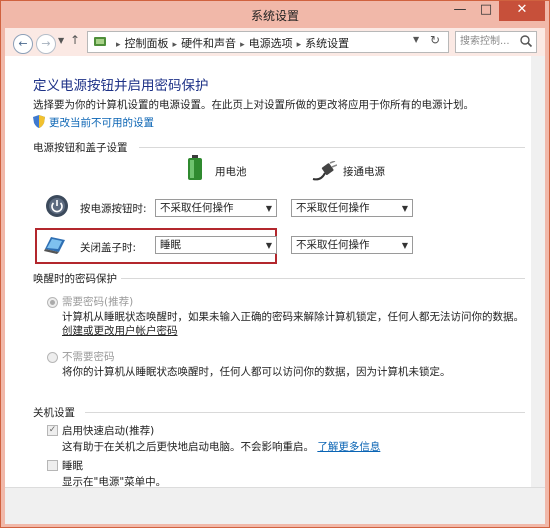 The width and height of the screenshot is (550, 528). I want to click on address-bar: ← → ▼ ↑ ▸ 控制面板 ▸ 硬件和声音 ▸ 电源选项 ▸ 系统设置 ▼ ↻, so click(275, 42).